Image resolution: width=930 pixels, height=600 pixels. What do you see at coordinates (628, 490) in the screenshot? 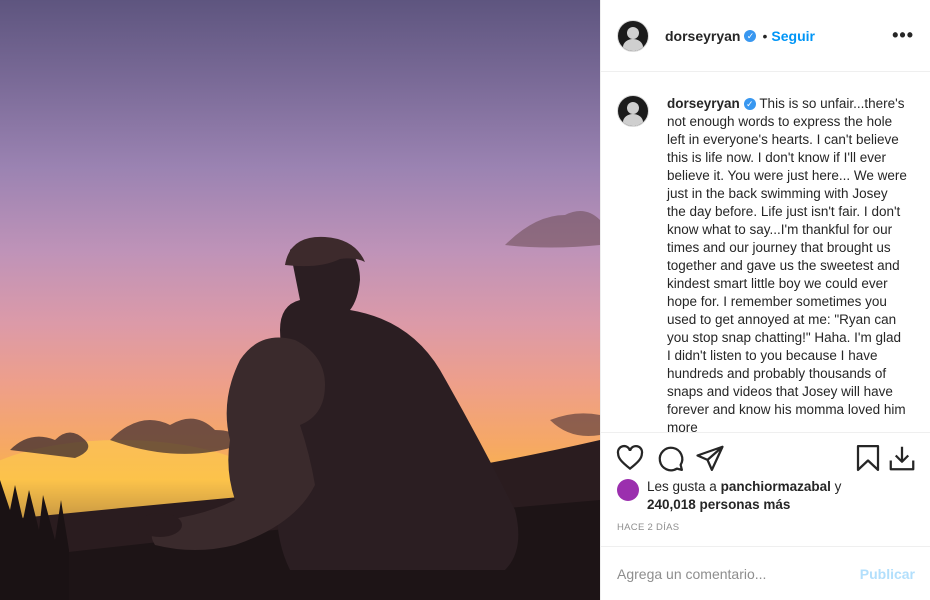
I see `liker-avatar` at bounding box center [628, 490].